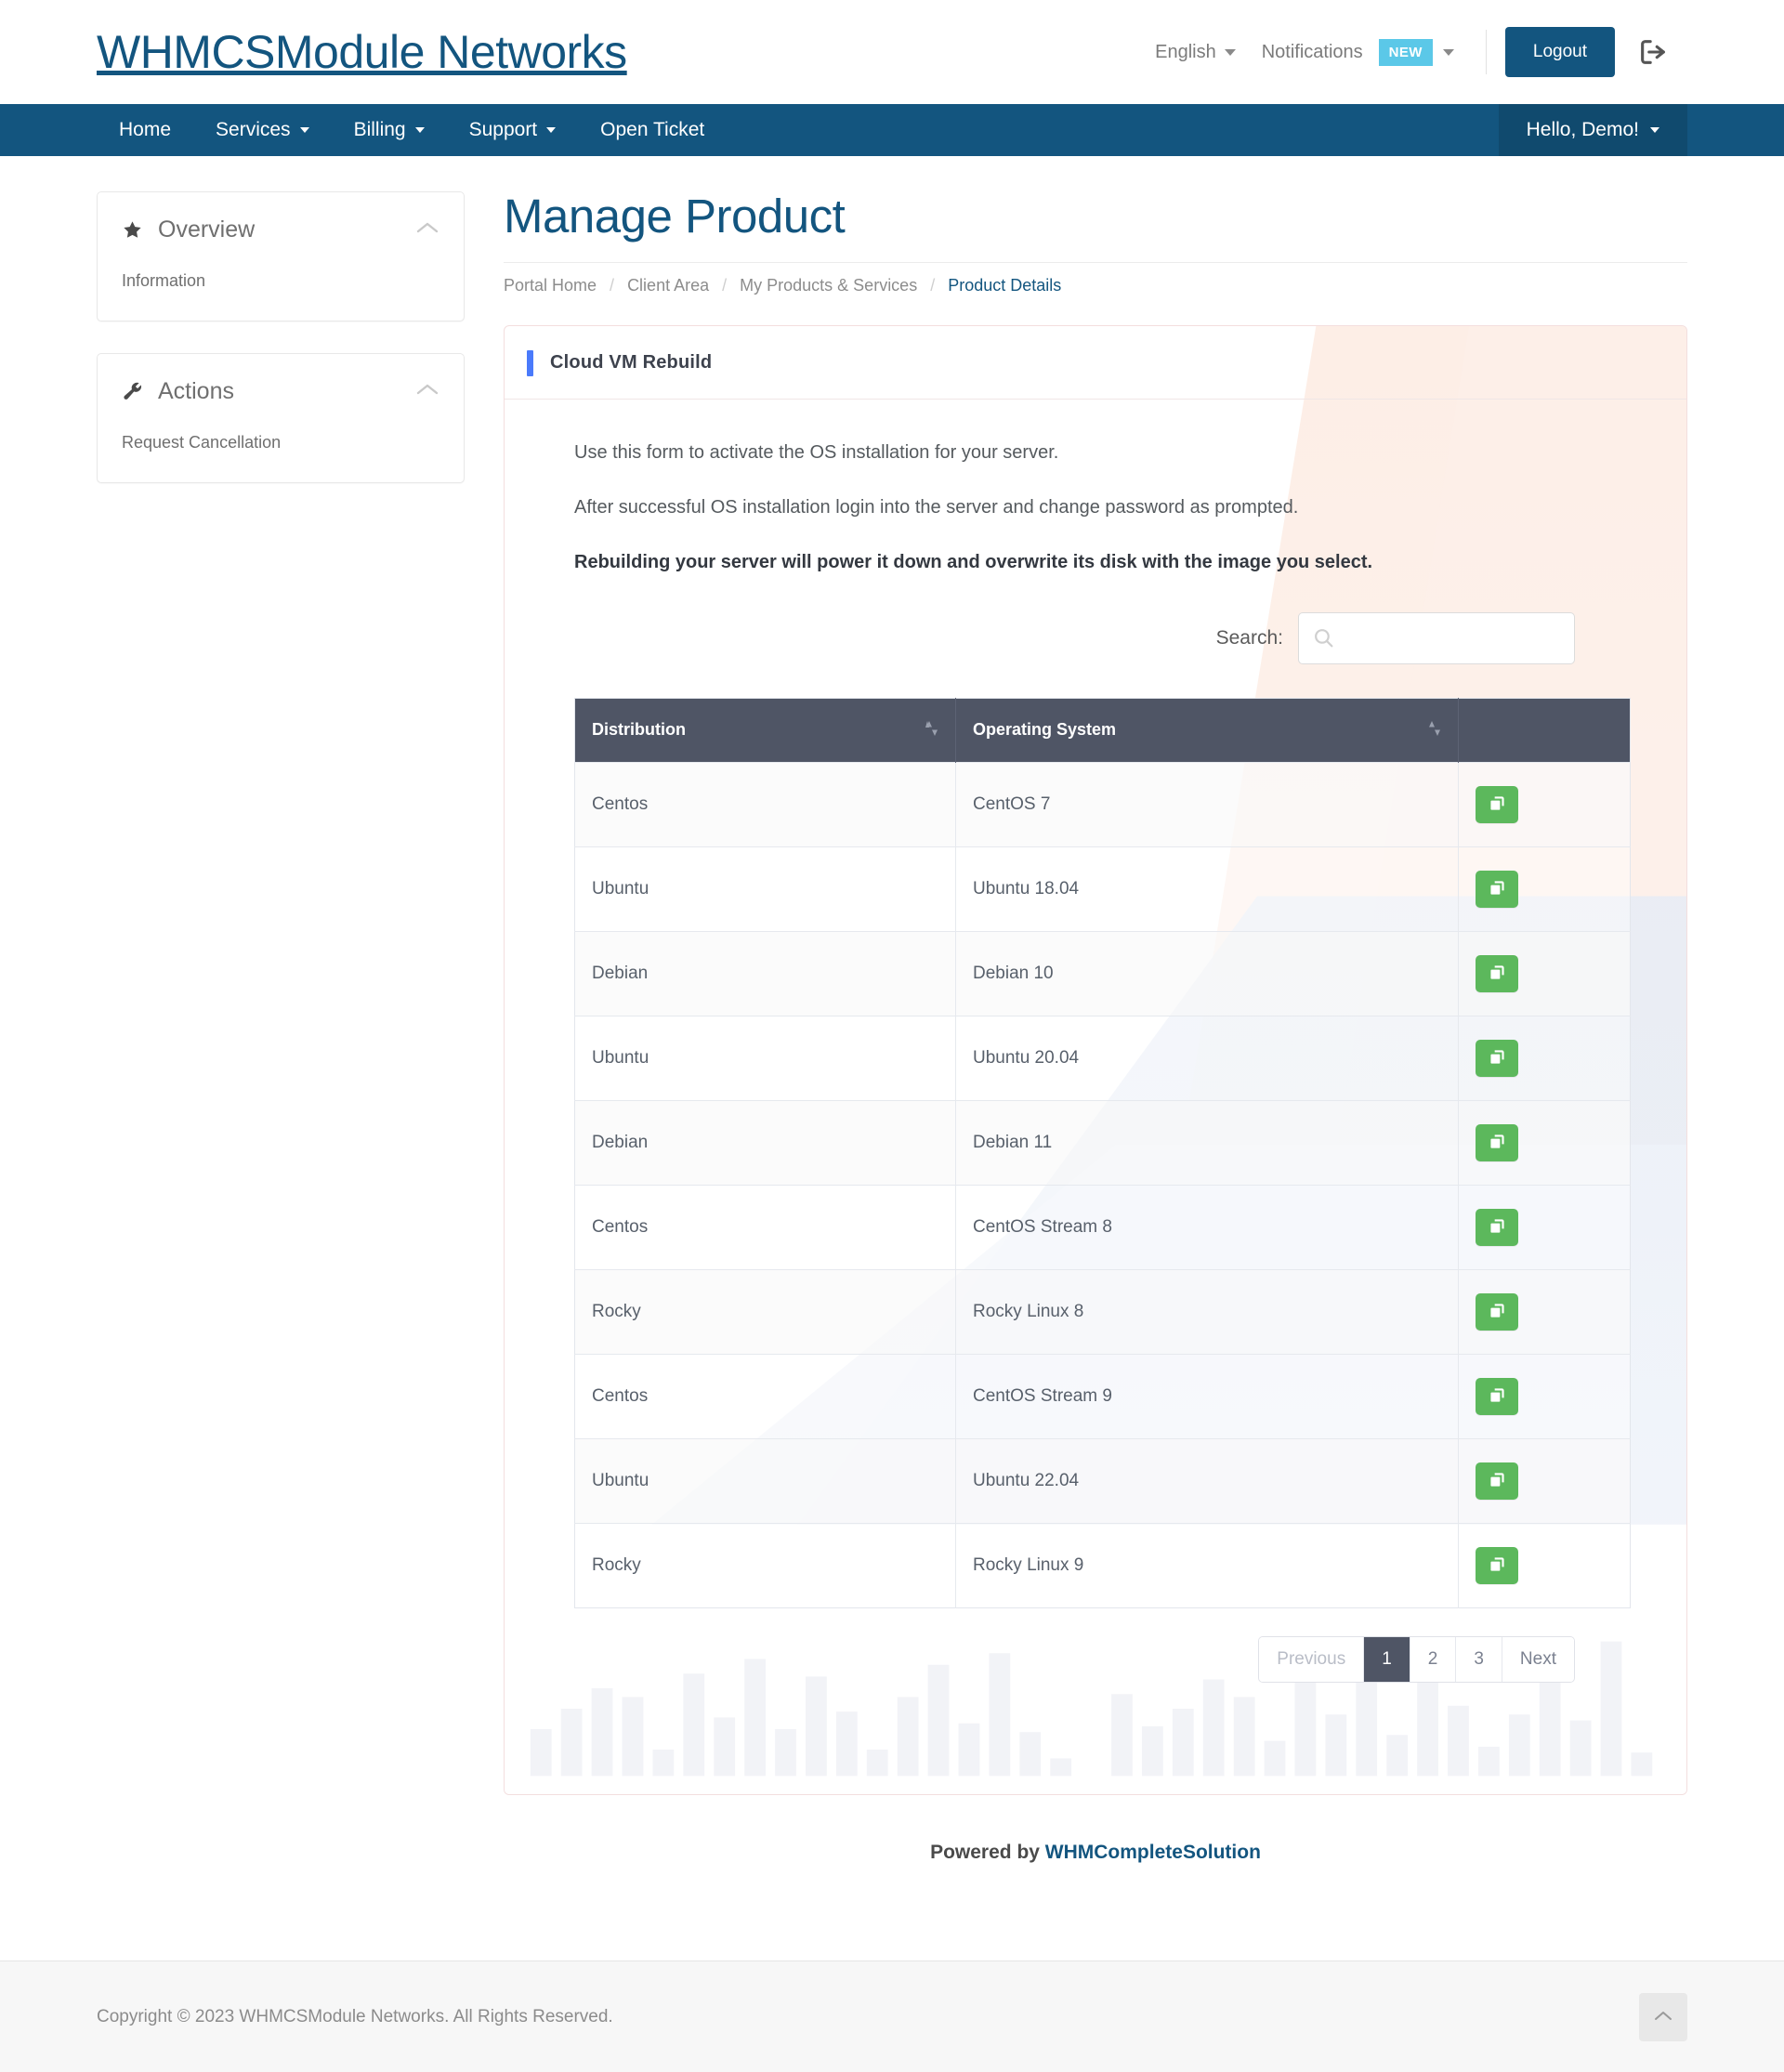 This screenshot has width=1784, height=2072. What do you see at coordinates (1207, 804) in the screenshot?
I see `cell-operating-system: CentOS 7` at bounding box center [1207, 804].